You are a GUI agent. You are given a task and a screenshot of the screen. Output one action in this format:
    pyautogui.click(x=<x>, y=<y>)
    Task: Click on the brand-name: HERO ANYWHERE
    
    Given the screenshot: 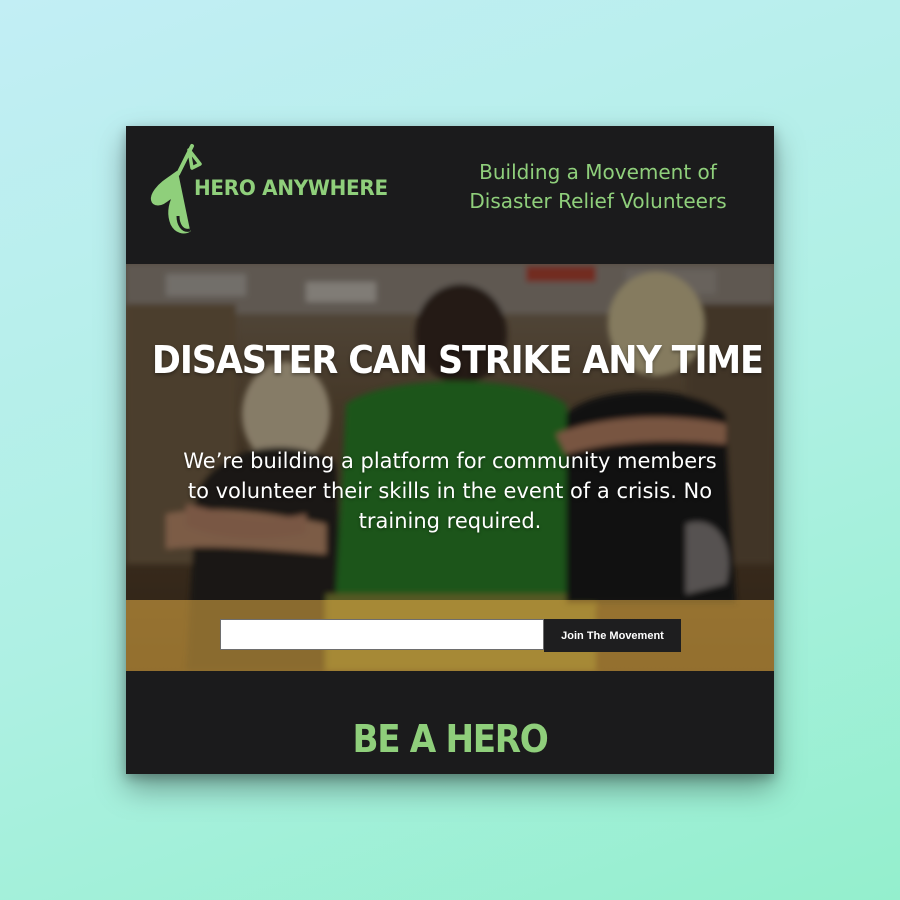 What is the action you would take?
    pyautogui.click(x=291, y=188)
    